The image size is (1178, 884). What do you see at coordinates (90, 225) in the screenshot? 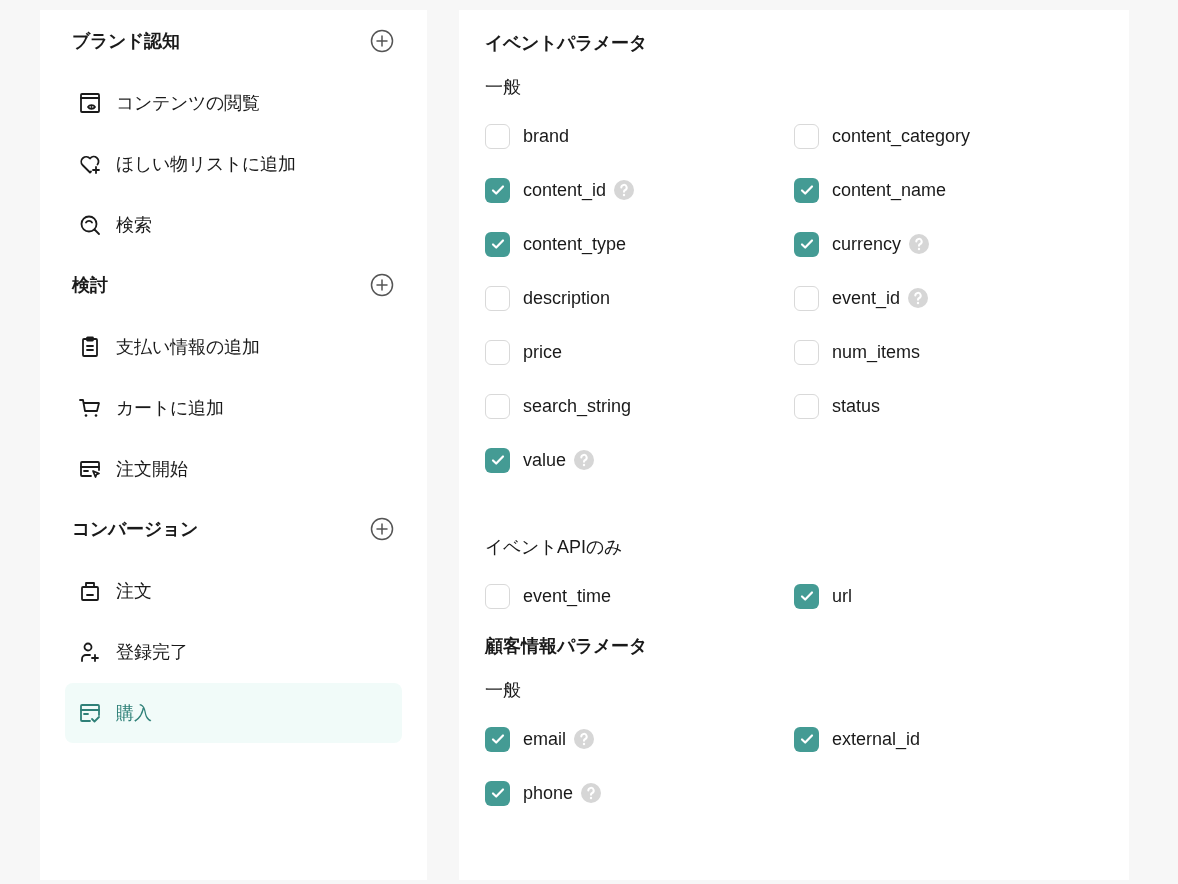
I see `search-icon` at bounding box center [90, 225].